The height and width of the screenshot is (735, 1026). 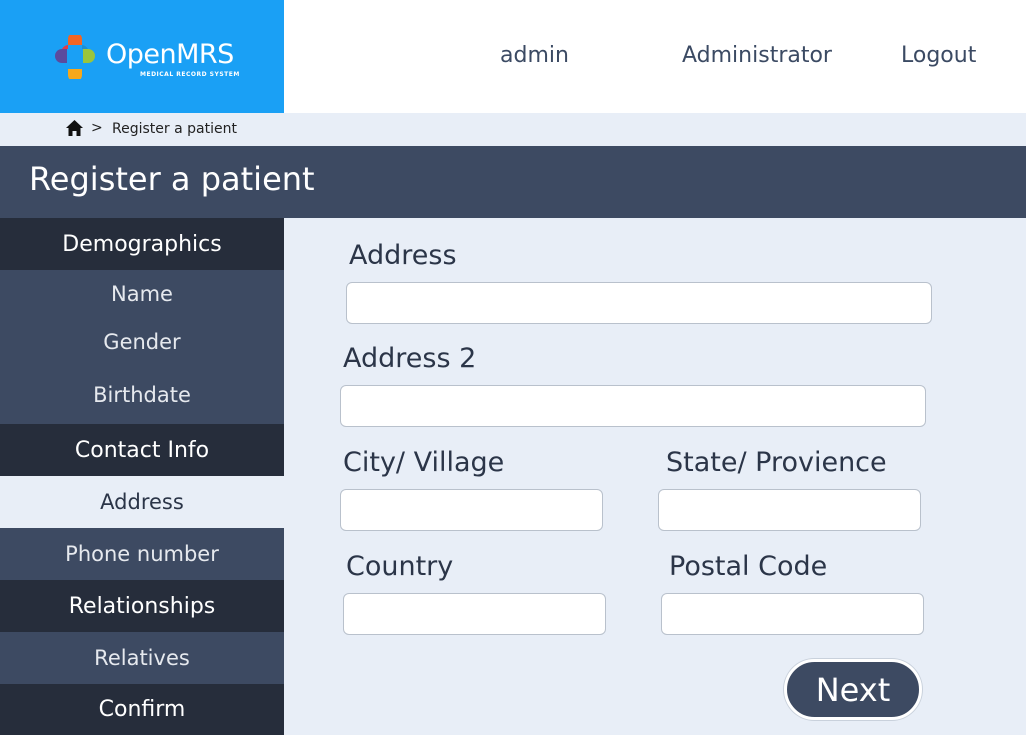 What do you see at coordinates (142, 606) in the screenshot?
I see `sidebar-section-relationships: Relationships` at bounding box center [142, 606].